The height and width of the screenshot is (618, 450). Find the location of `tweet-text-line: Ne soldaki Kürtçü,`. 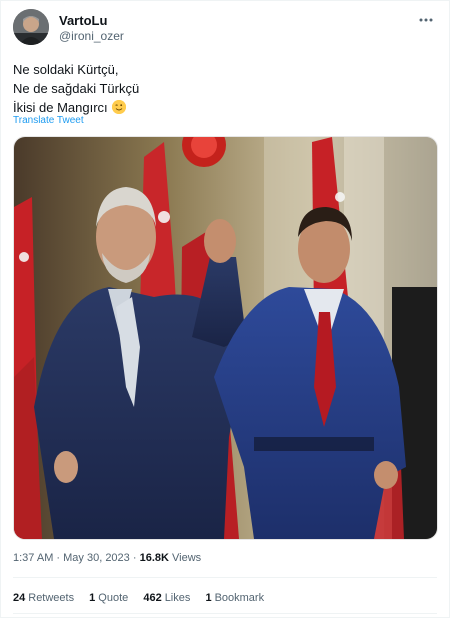

tweet-text-line: Ne soldaki Kürtçü, is located at coordinates (66, 69).